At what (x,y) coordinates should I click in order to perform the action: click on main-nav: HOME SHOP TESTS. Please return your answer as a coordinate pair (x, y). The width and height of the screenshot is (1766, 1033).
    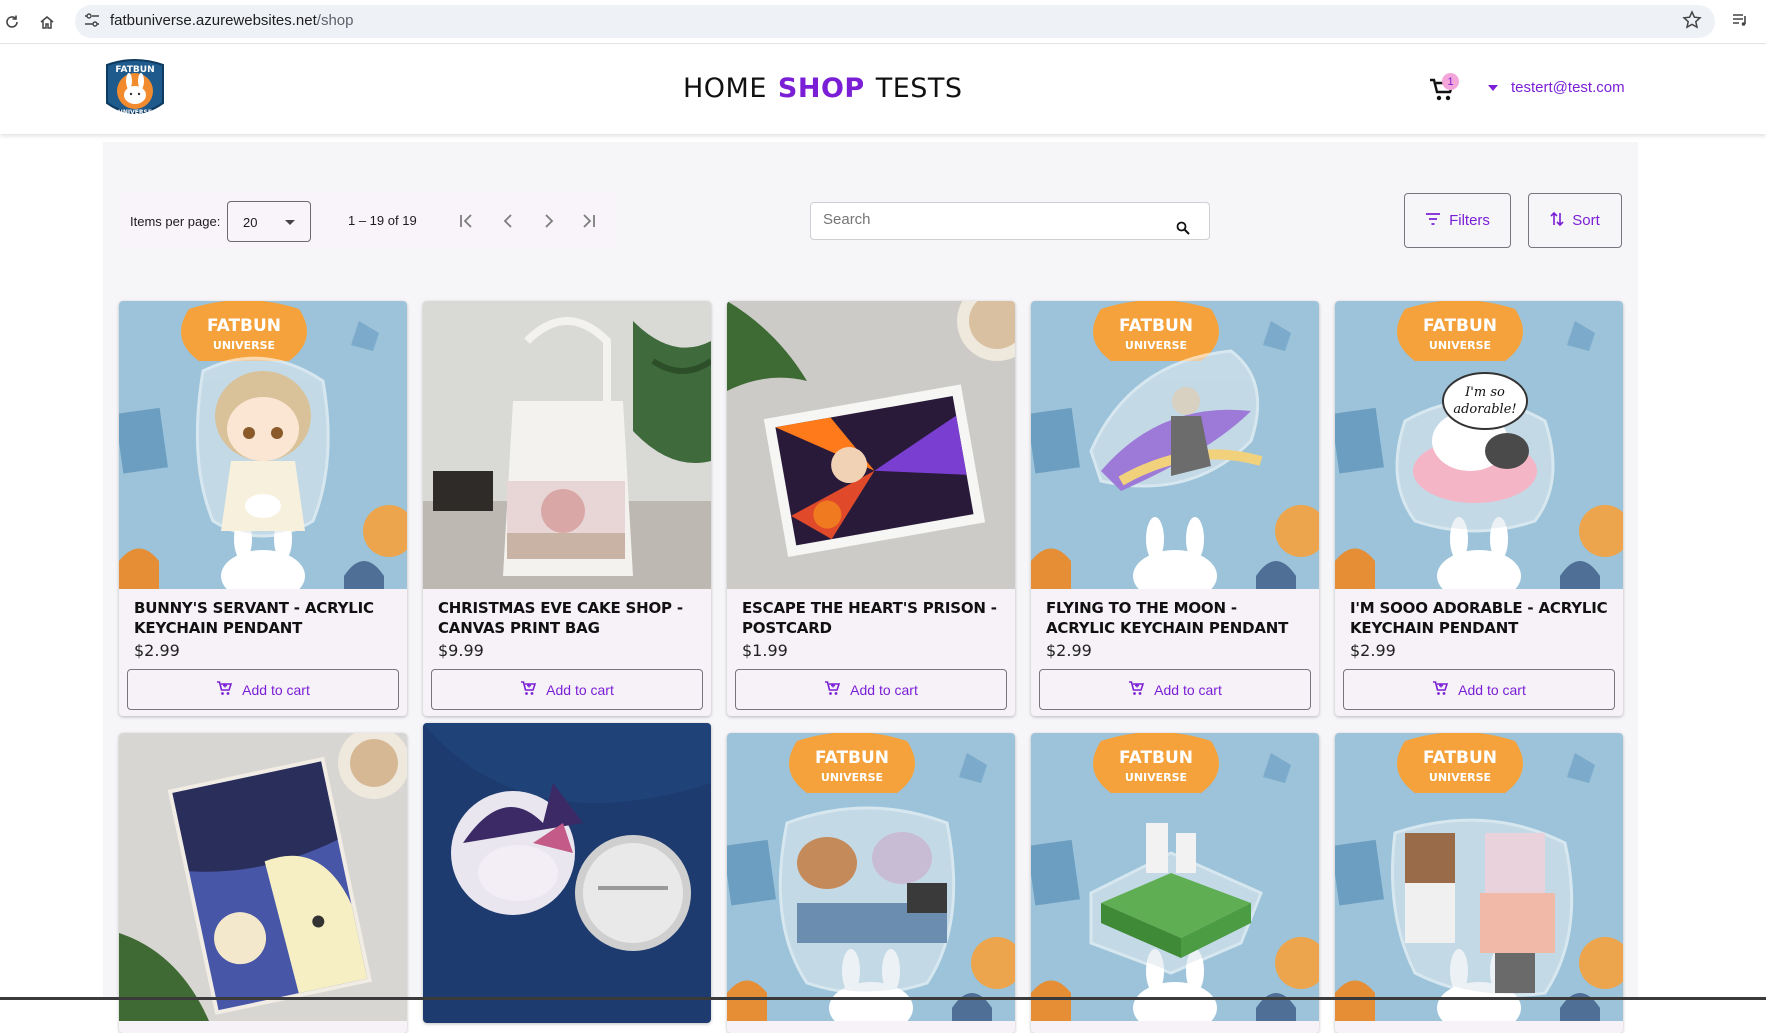
    Looking at the image, I should click on (823, 88).